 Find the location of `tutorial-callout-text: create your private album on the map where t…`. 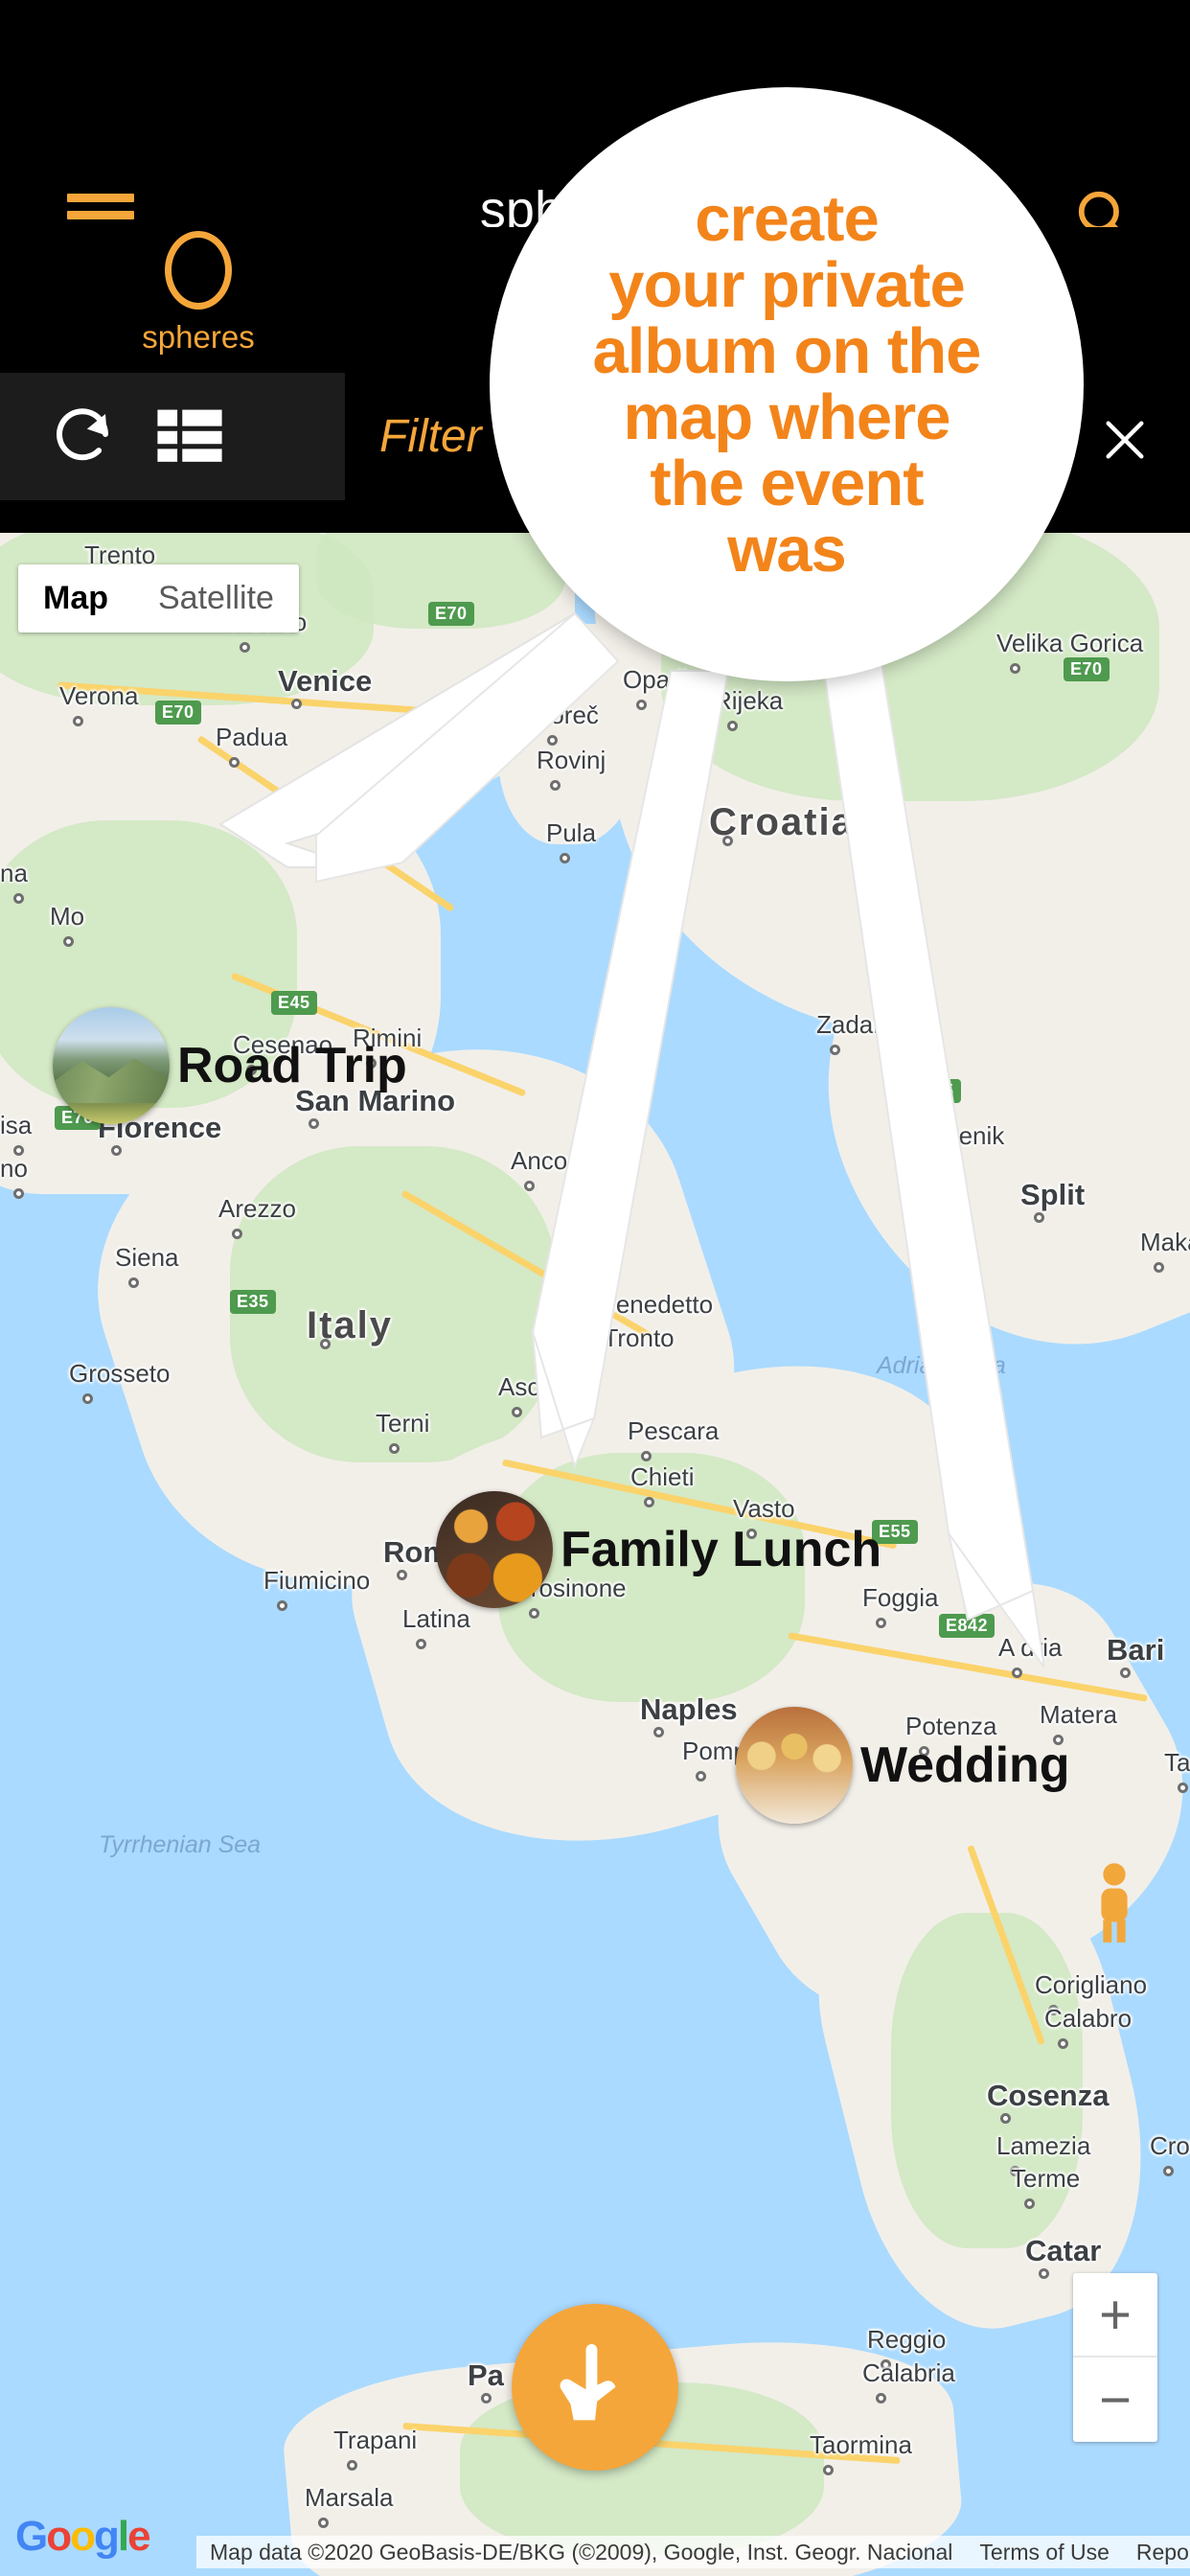

tutorial-callout-text: create your private album on the map where t… is located at coordinates (787, 384).